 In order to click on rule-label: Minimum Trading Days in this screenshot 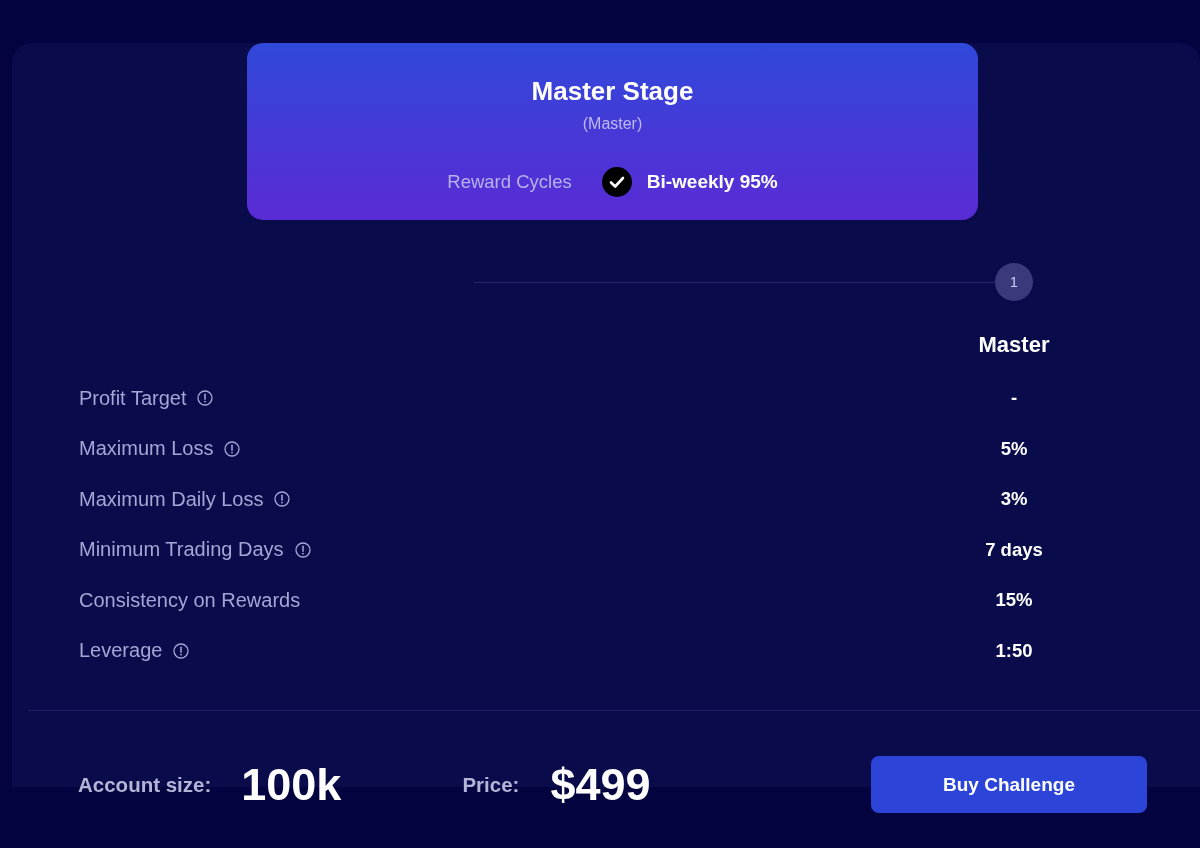, I will do `click(181, 550)`.